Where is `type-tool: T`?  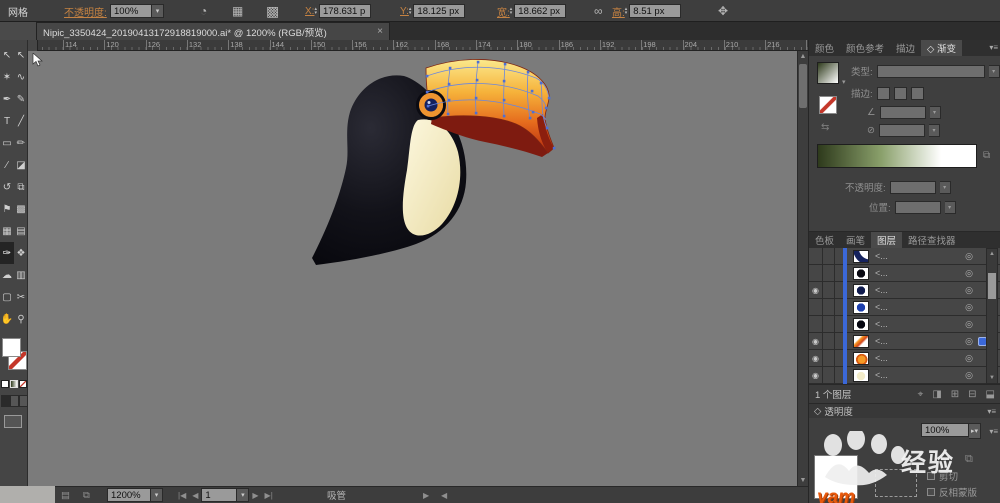
type-tool: T is located at coordinates (7, 121).